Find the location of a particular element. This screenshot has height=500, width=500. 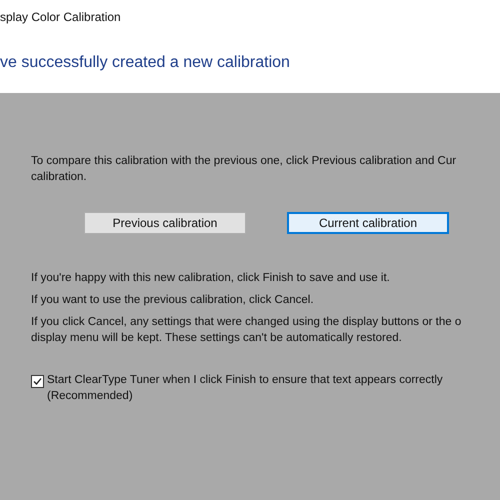

page-heading: ve successfully created a new calibration is located at coordinates (145, 63).